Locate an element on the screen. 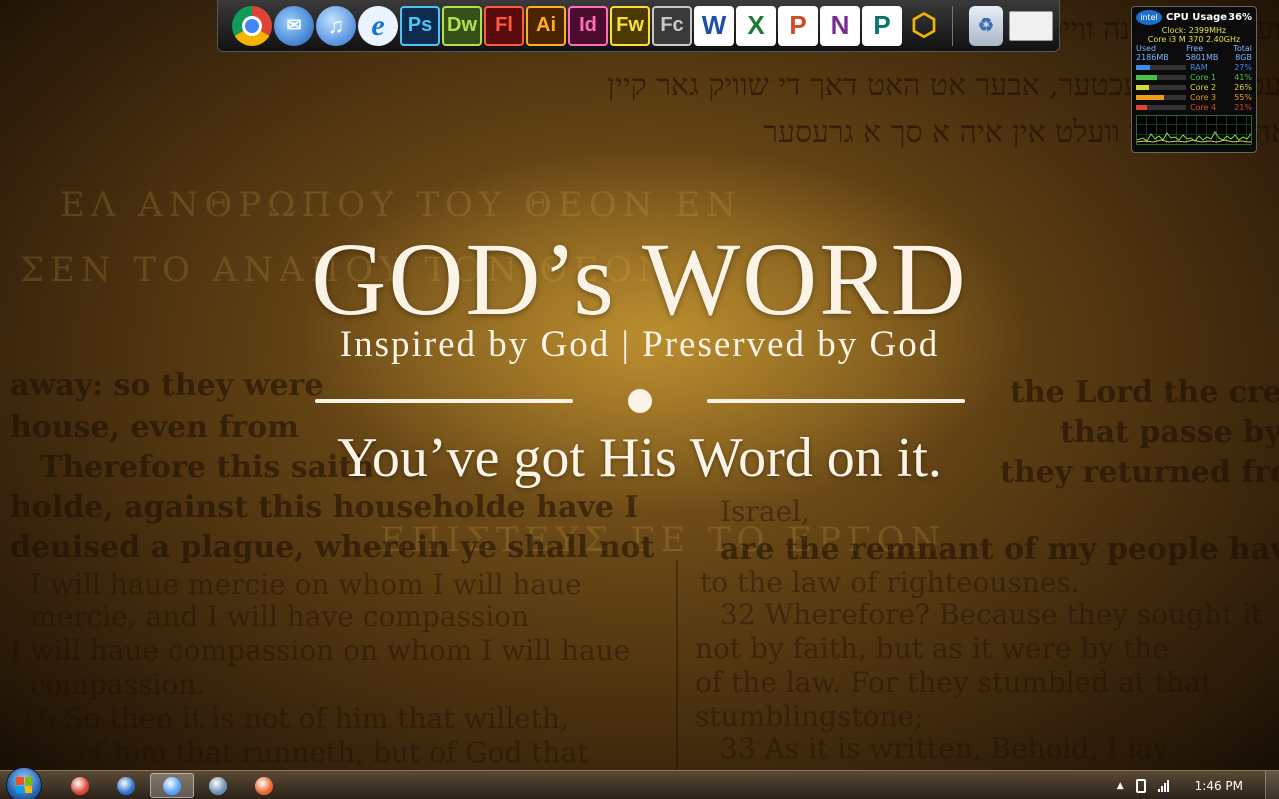  show-hidden-icons-button: ▲ is located at coordinates (1120, 786).